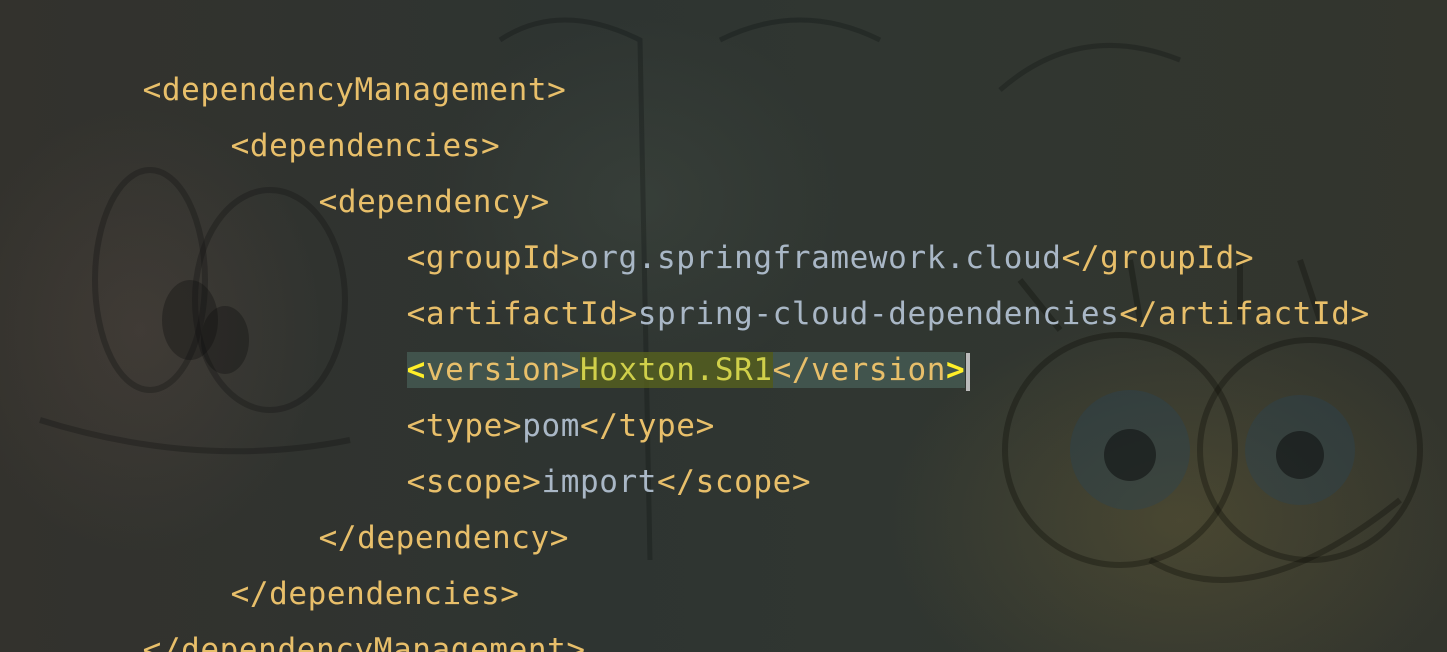 The height and width of the screenshot is (652, 1447). What do you see at coordinates (685, 561) in the screenshot?
I see `code-line: </dependencies>` at bounding box center [685, 561].